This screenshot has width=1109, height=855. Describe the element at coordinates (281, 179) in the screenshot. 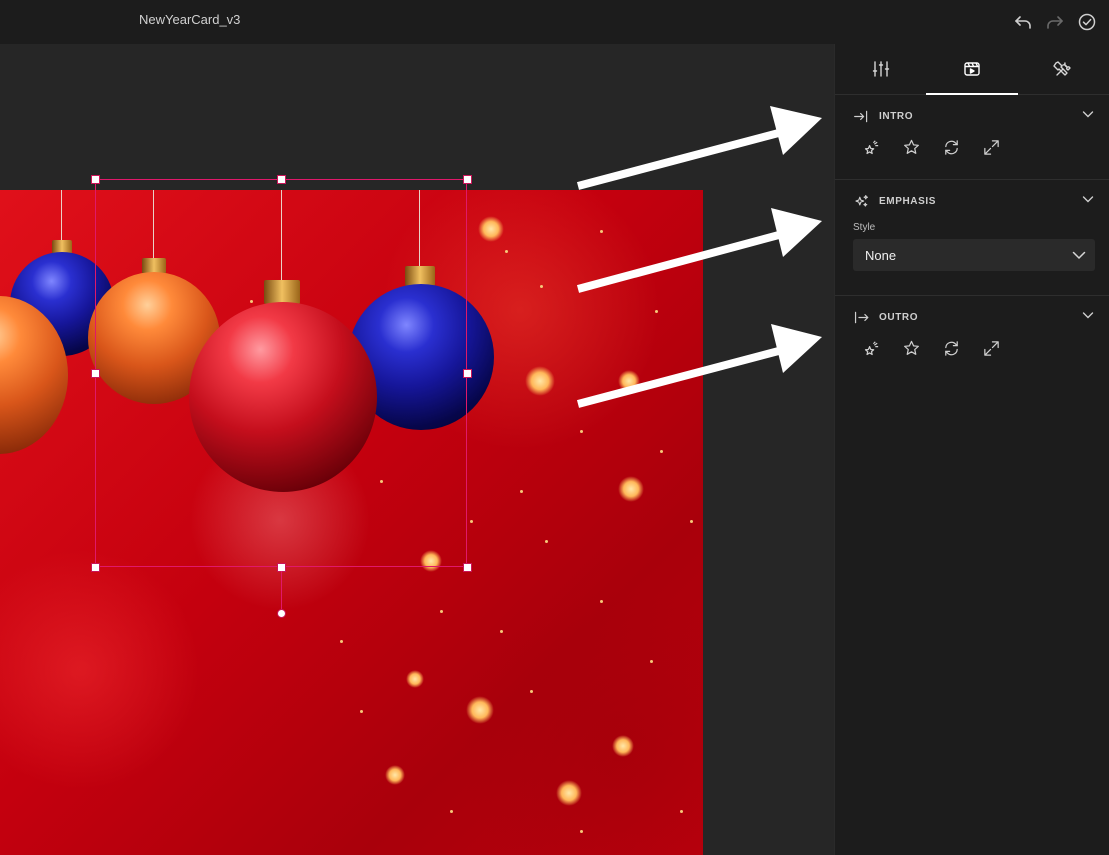

I see `resize-handle-top` at that location.